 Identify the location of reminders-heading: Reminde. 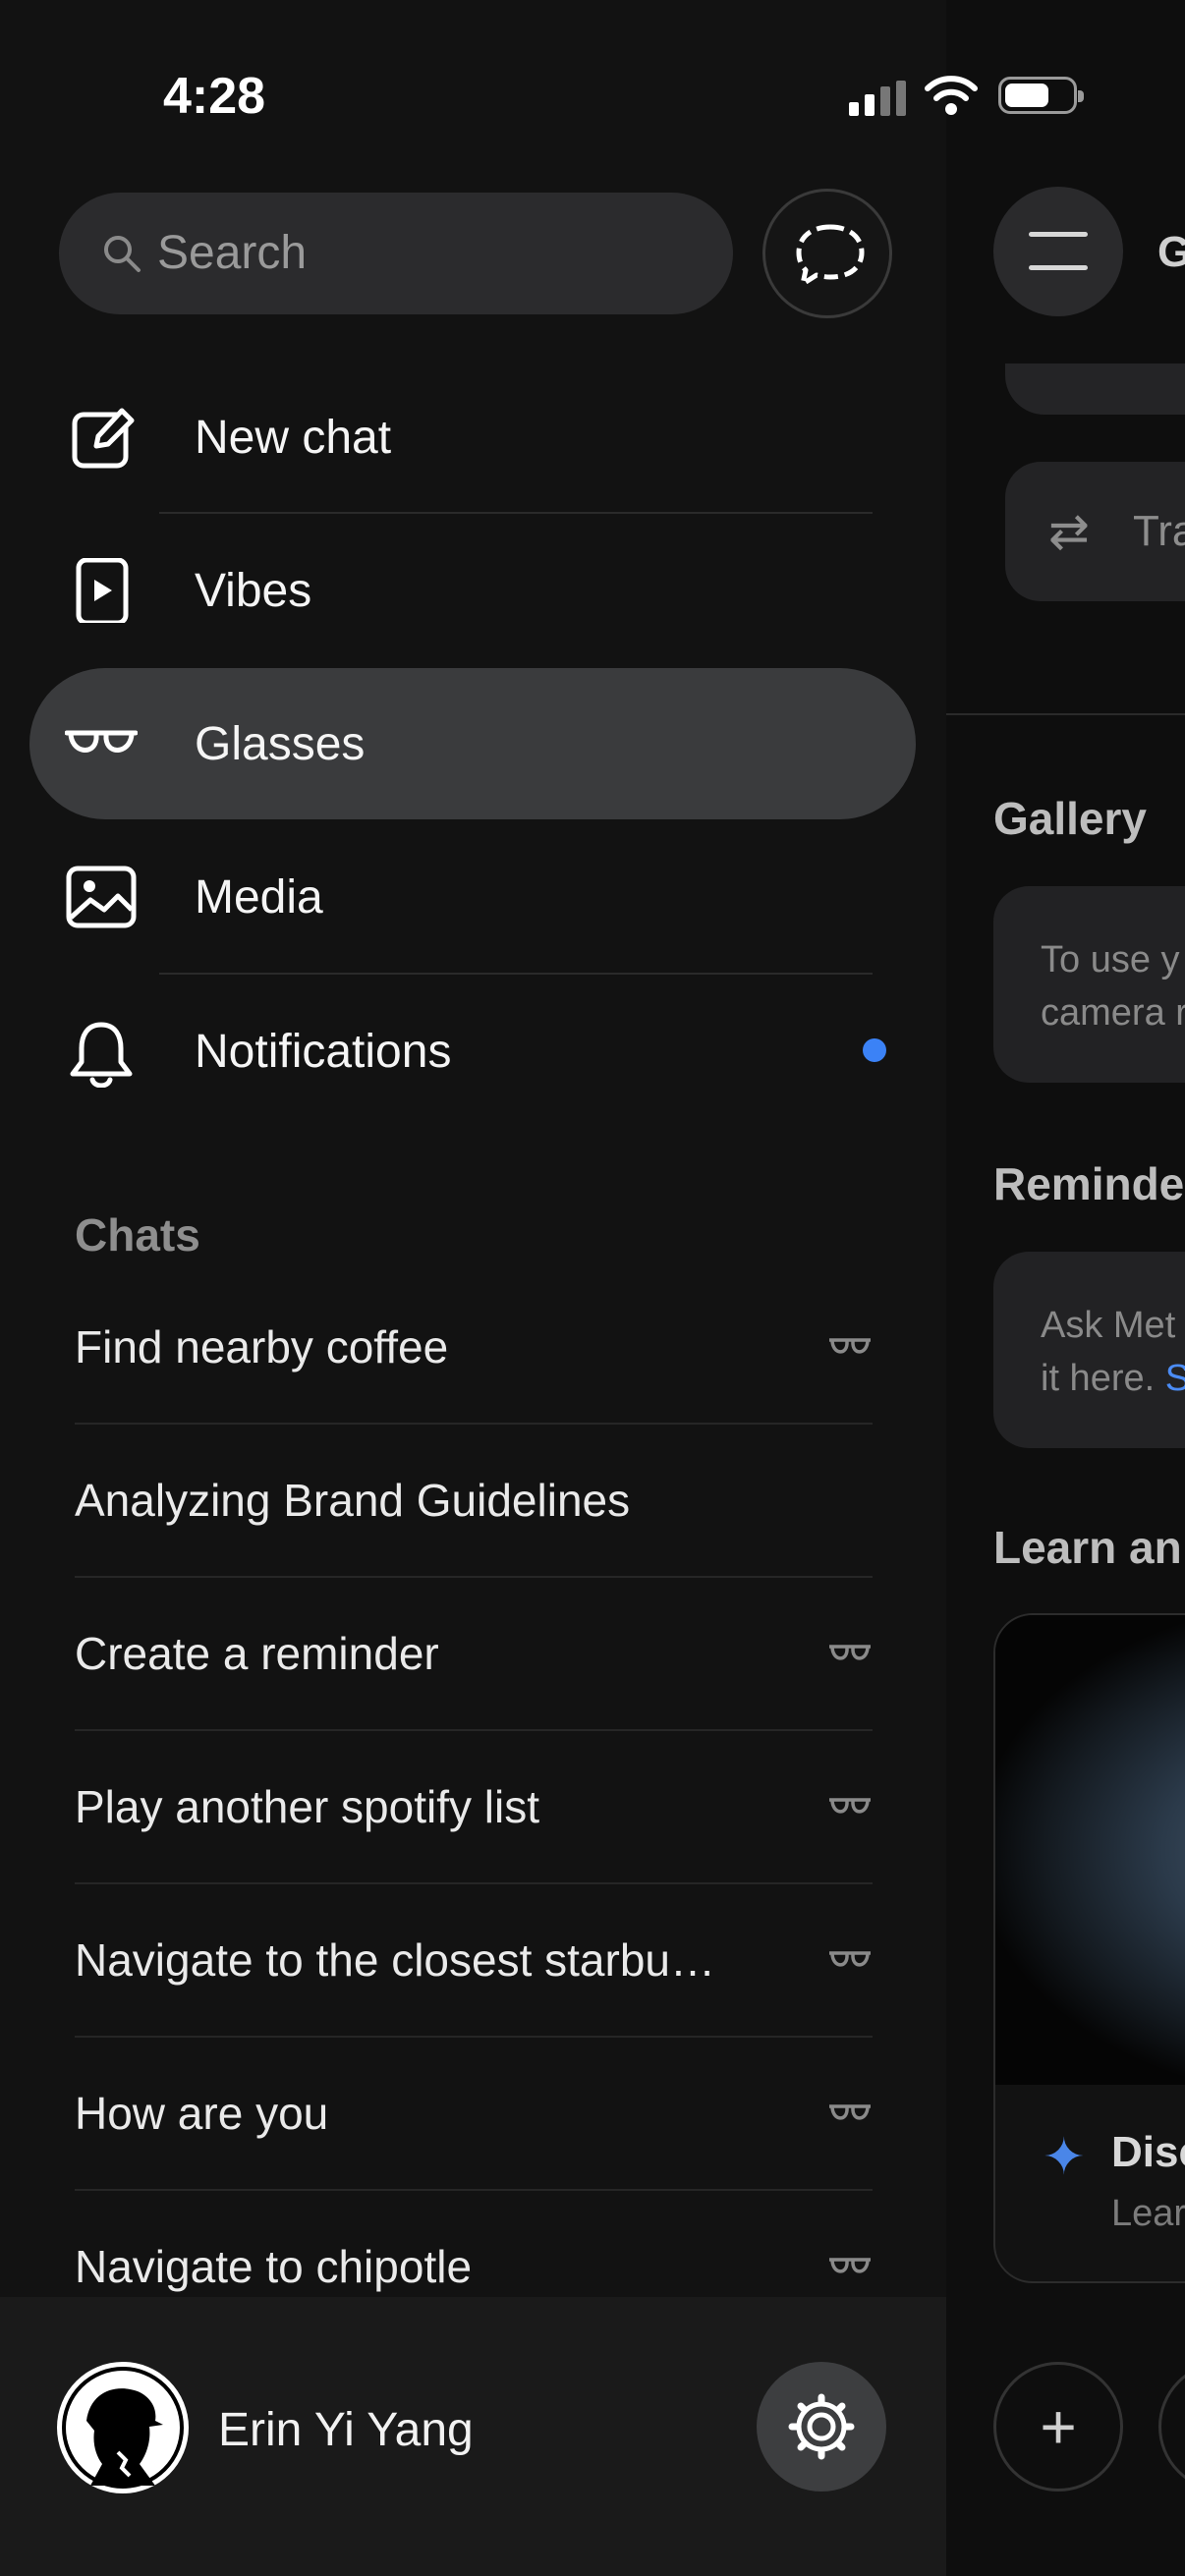
(1089, 1183).